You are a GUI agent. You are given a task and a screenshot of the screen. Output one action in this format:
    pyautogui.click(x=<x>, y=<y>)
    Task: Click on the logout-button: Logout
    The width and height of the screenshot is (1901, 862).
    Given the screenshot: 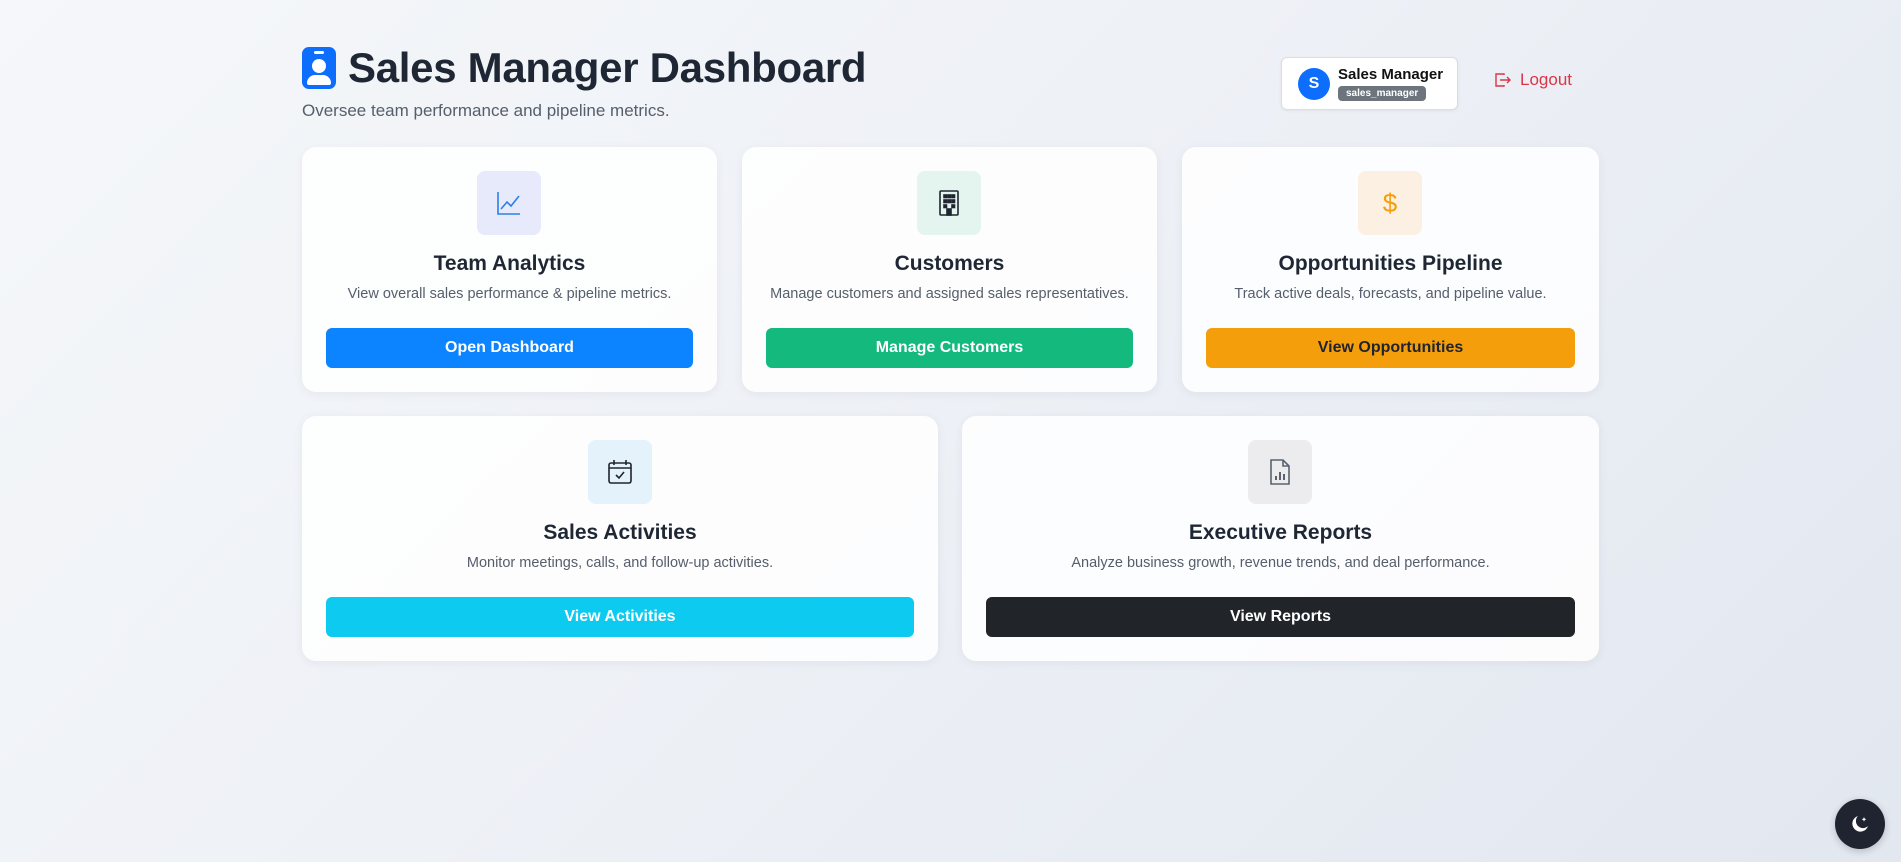 What is the action you would take?
    pyautogui.click(x=1533, y=80)
    